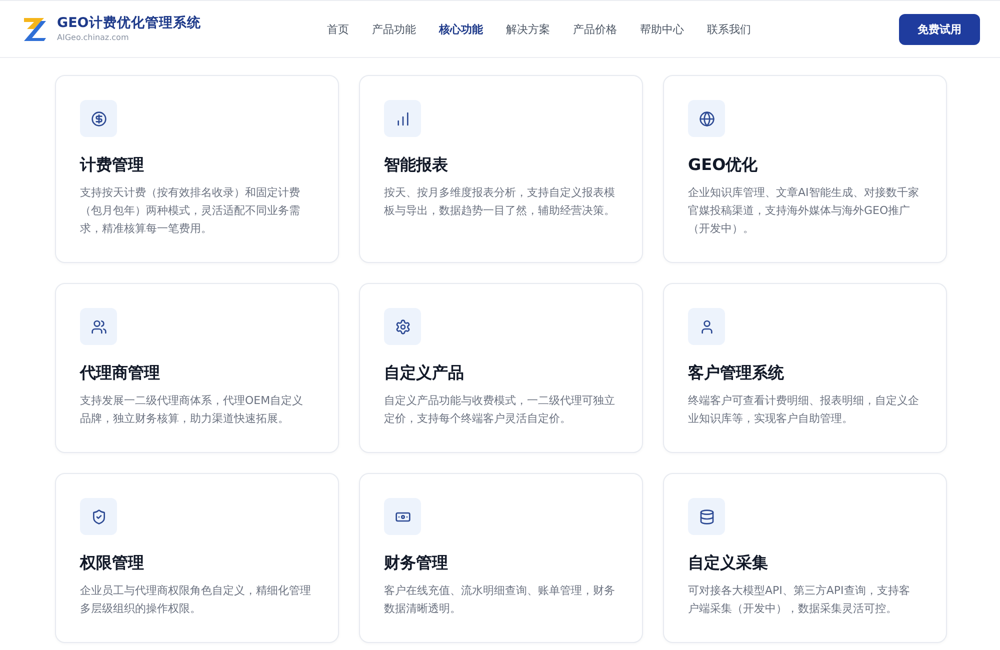 The image size is (1000, 650). Describe the element at coordinates (98, 516) in the screenshot. I see `shield-check-icon` at that location.